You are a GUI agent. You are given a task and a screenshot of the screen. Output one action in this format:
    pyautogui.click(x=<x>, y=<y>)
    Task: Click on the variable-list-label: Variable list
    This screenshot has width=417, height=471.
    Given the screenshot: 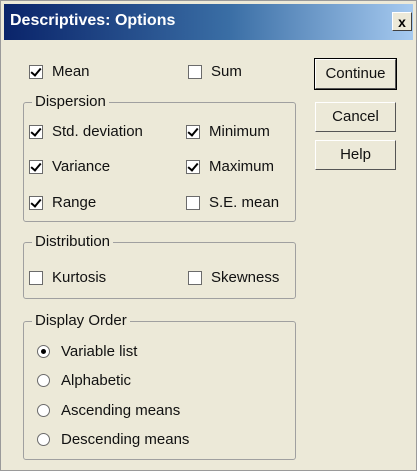 What is the action you would take?
    pyautogui.click(x=99, y=351)
    